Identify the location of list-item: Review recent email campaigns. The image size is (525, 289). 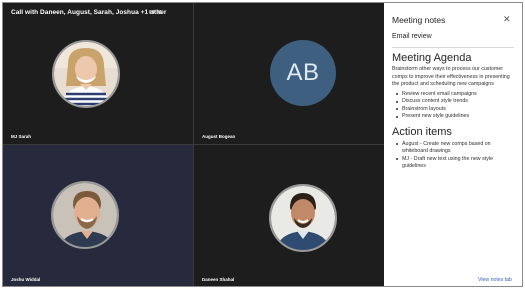
(456, 95).